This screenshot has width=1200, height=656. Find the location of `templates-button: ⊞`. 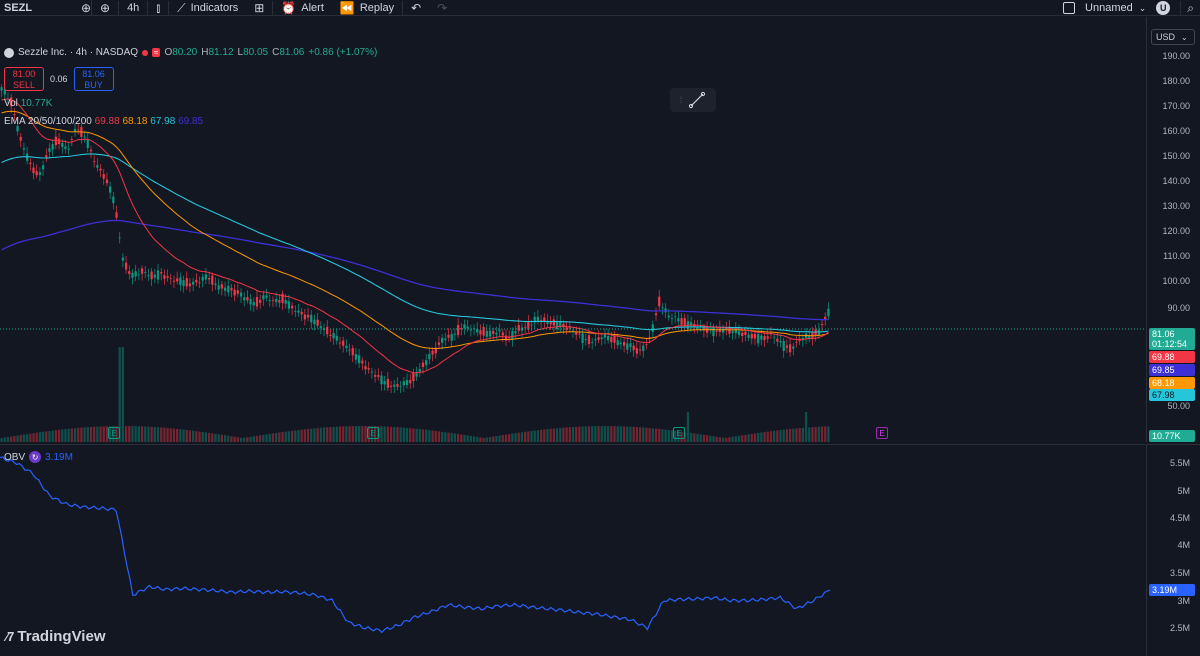

templates-button: ⊞ is located at coordinates (259, 8).